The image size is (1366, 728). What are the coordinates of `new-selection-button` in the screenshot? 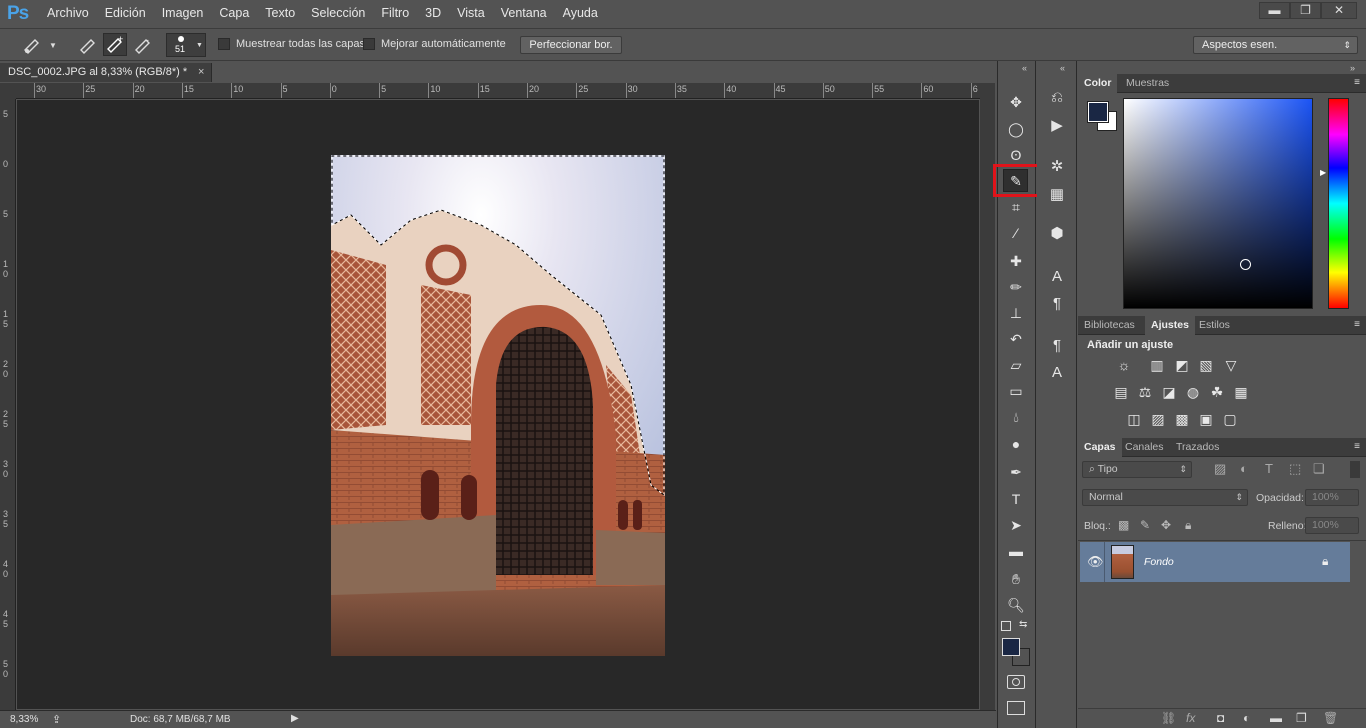 It's located at (88, 45).